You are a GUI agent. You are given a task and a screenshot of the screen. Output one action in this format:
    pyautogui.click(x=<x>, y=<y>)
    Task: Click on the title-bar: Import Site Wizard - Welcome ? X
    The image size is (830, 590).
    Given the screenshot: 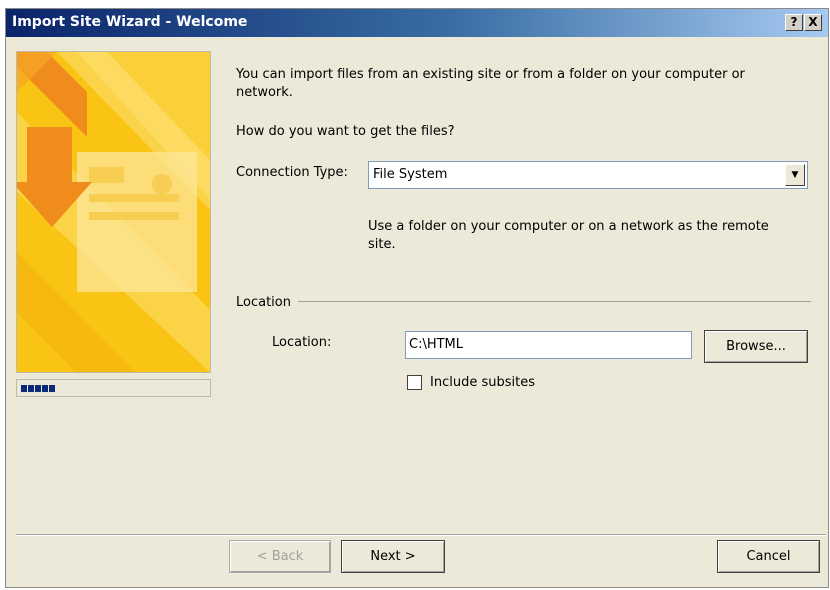 What is the action you would take?
    pyautogui.click(x=417, y=23)
    